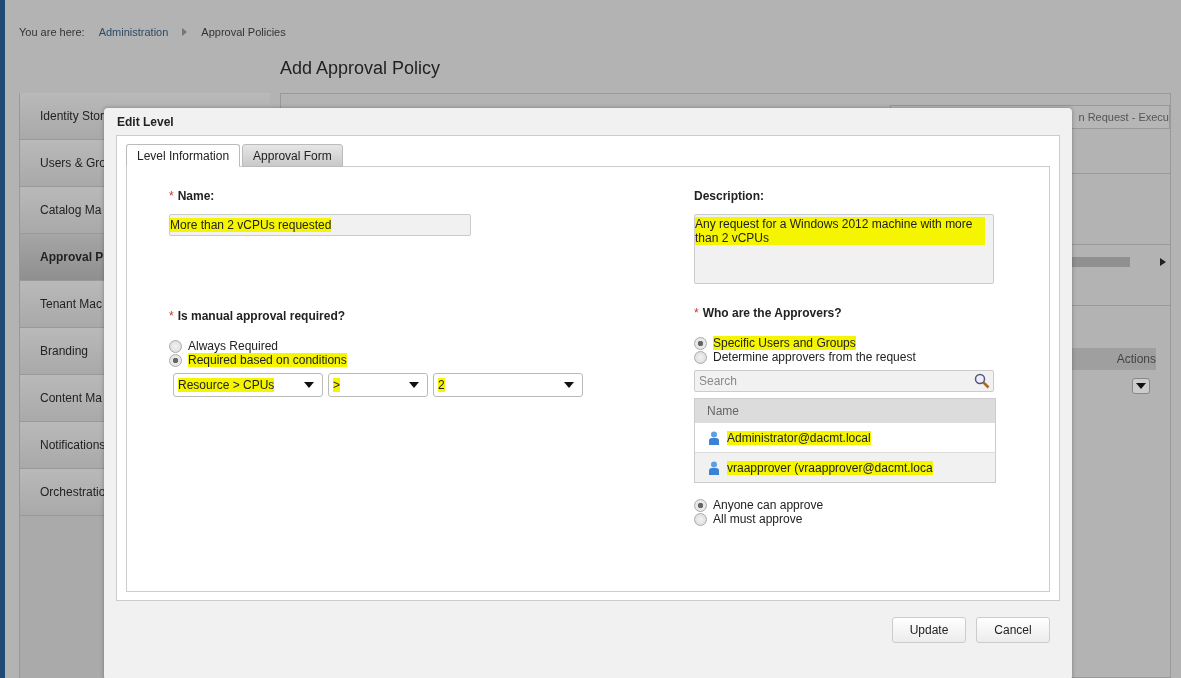  What do you see at coordinates (1113, 359) in the screenshot?
I see `column-header: Actions` at bounding box center [1113, 359].